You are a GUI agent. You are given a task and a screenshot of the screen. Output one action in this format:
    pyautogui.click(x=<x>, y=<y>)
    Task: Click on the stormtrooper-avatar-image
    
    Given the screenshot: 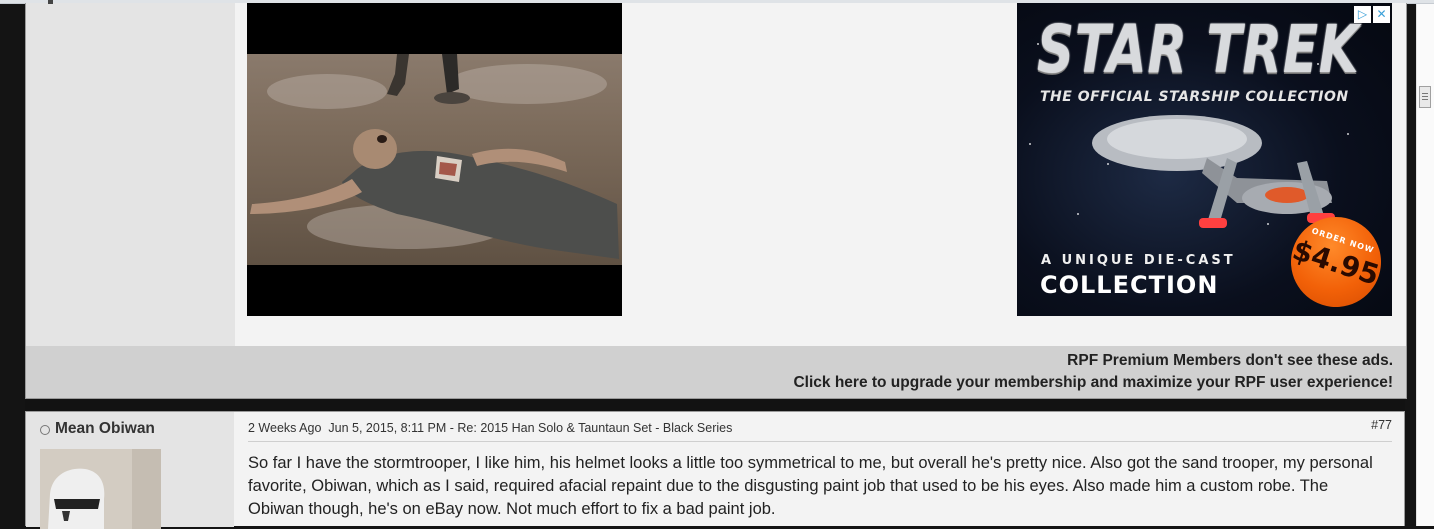 What is the action you would take?
    pyautogui.click(x=100, y=489)
    